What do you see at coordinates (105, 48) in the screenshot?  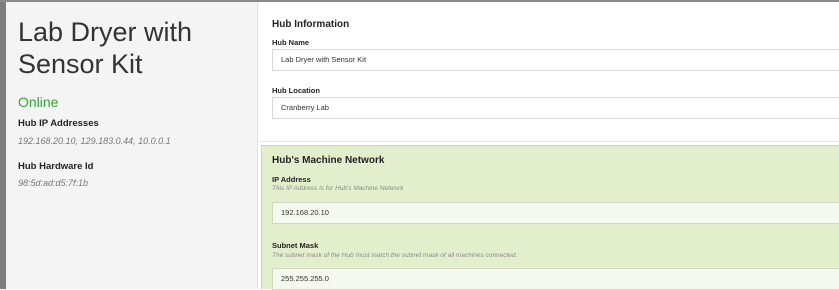 I see `hub-title: Lab Dryer with Sensor Kit` at bounding box center [105, 48].